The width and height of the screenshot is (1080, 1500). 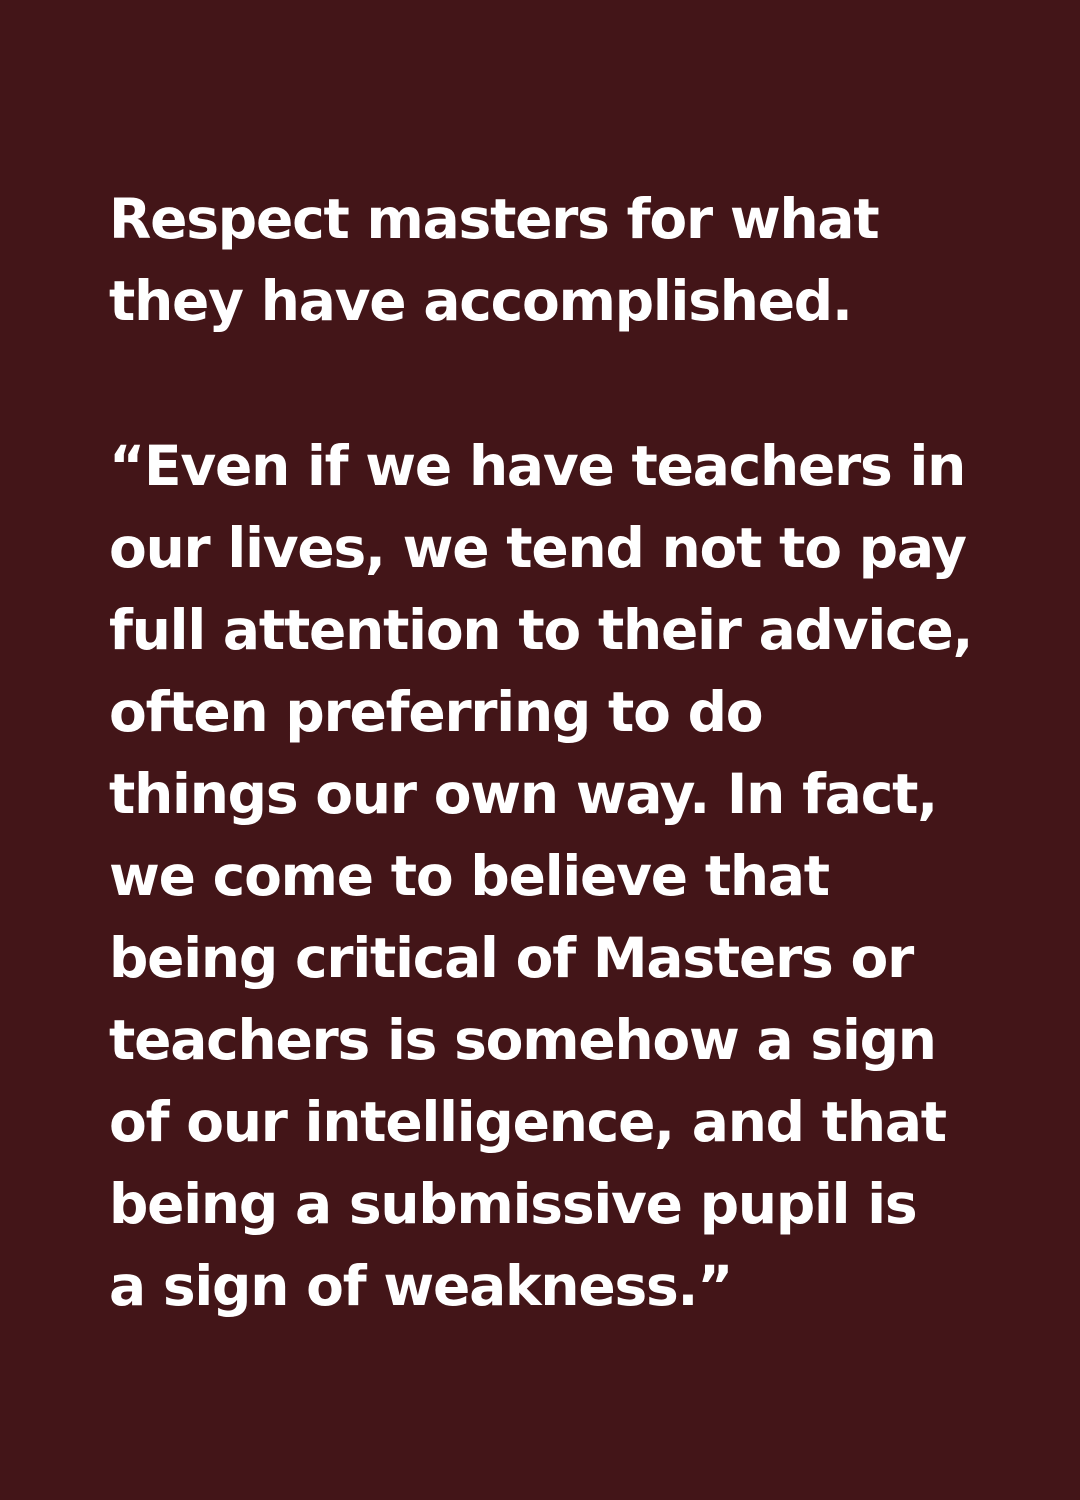 I want to click on quote-line: of our intelligence, and that, so click(x=528, y=1122).